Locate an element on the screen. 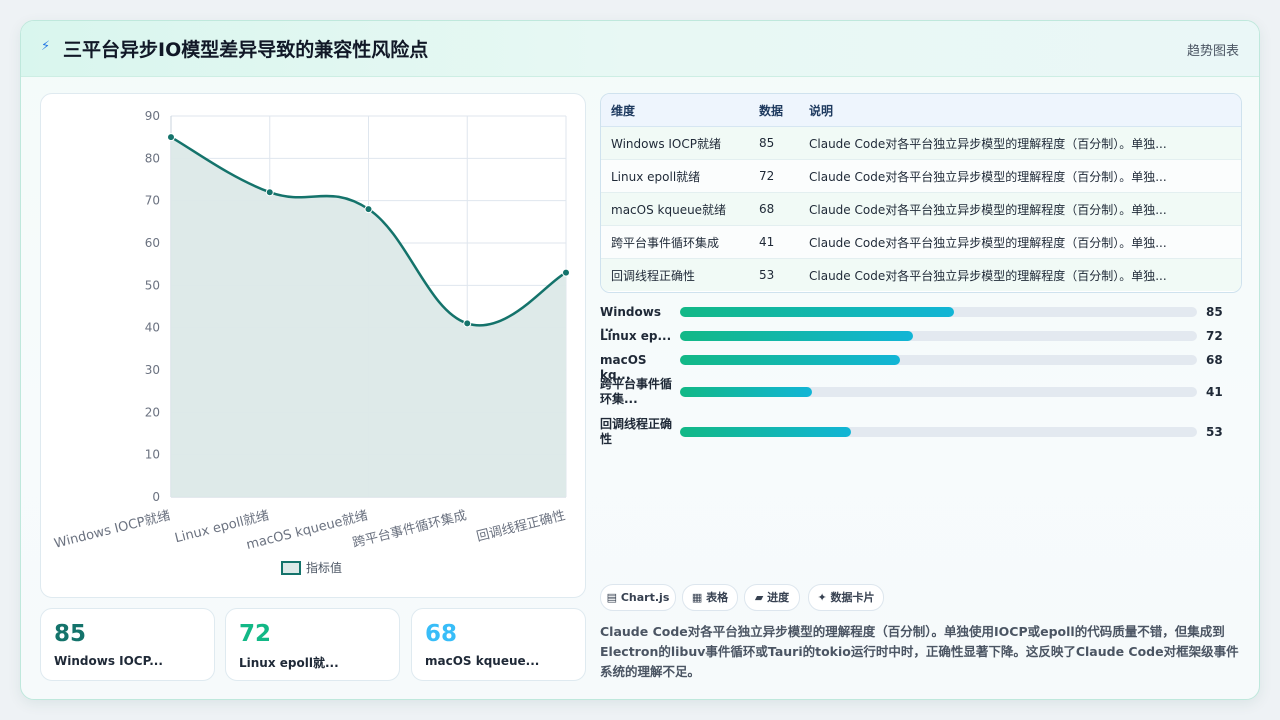  cell-value: 53 is located at coordinates (774, 274).